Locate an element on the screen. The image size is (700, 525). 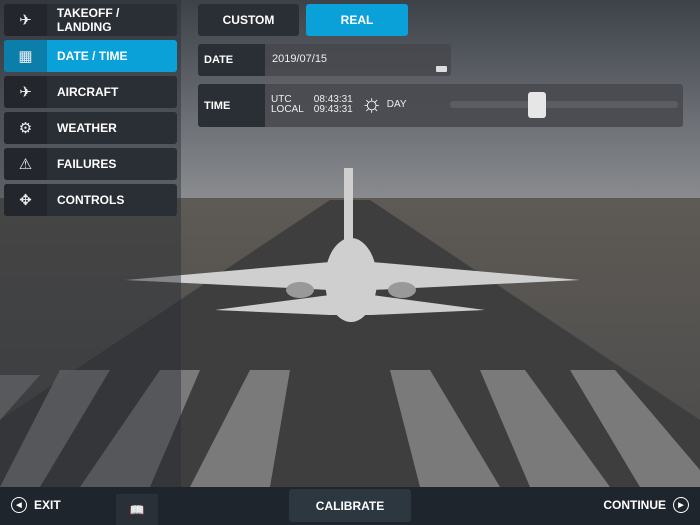
controls-icon: ✥ is located at coordinates (25, 200).